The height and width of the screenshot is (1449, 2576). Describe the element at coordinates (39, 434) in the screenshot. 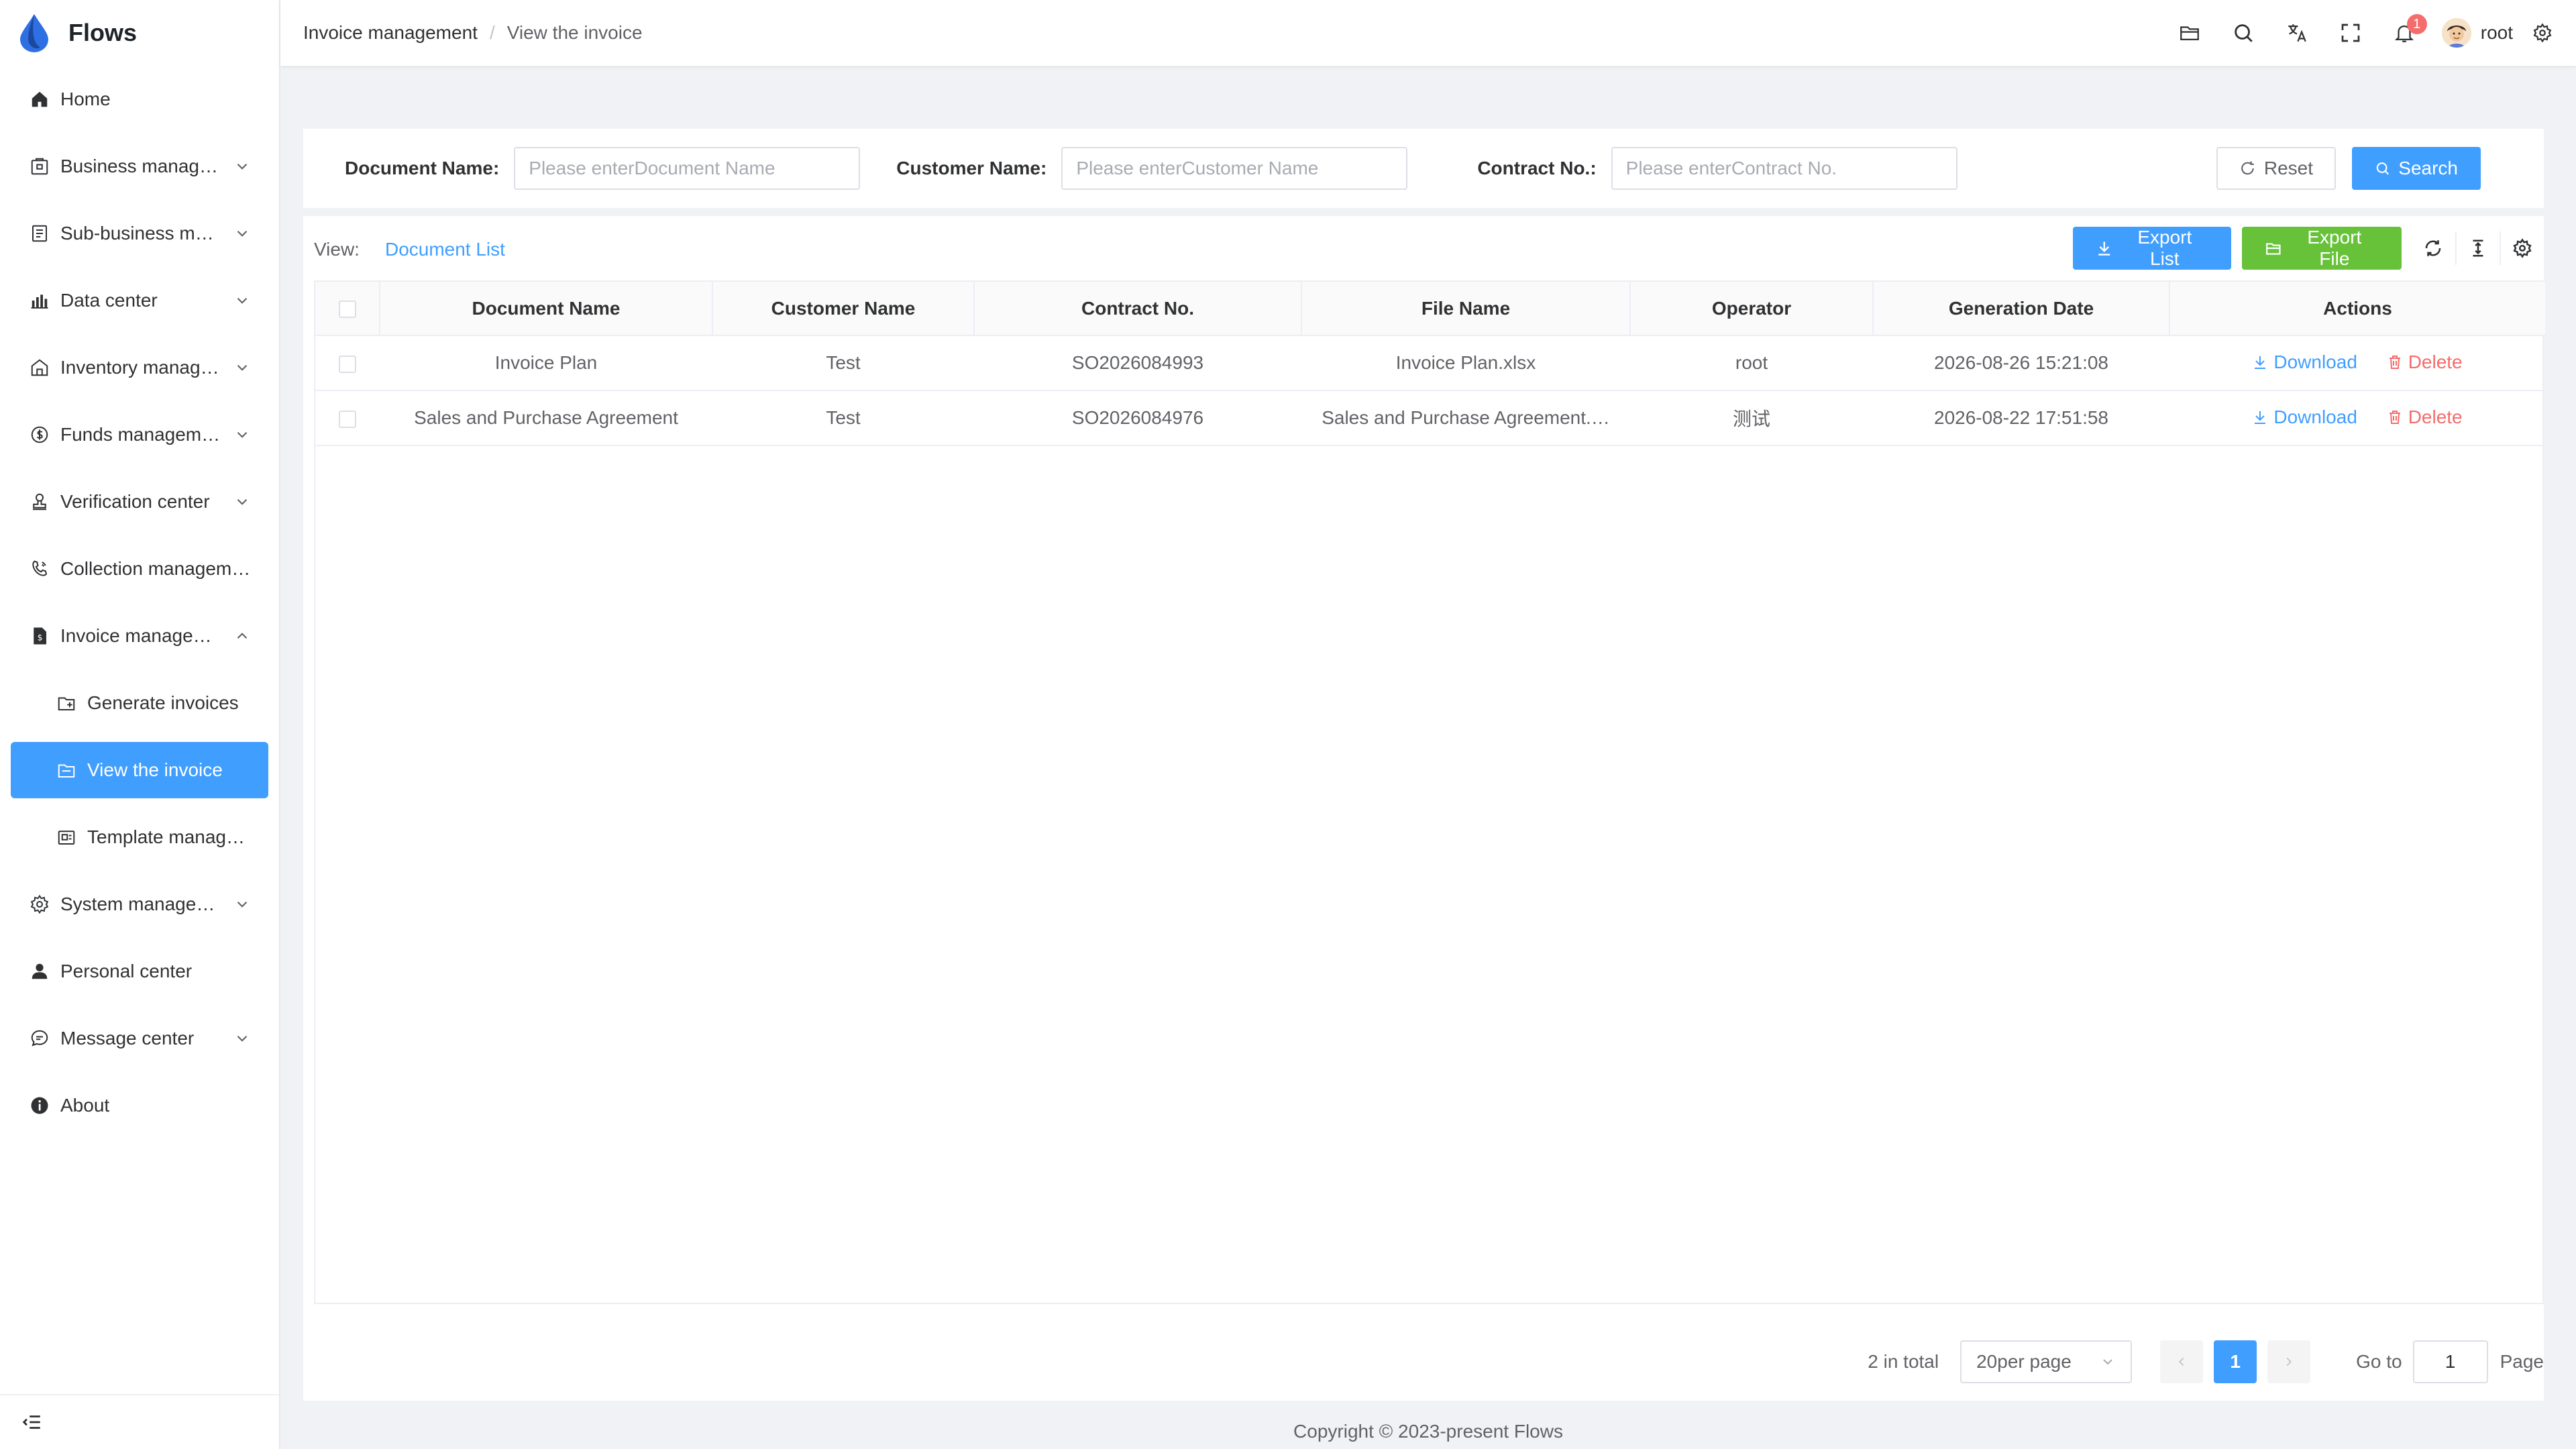

I see `coin-icon` at that location.